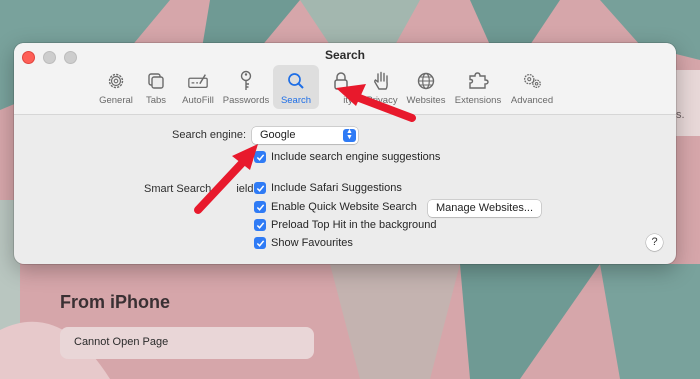  I want to click on arrow-to-search-engine, so click(226, 179).